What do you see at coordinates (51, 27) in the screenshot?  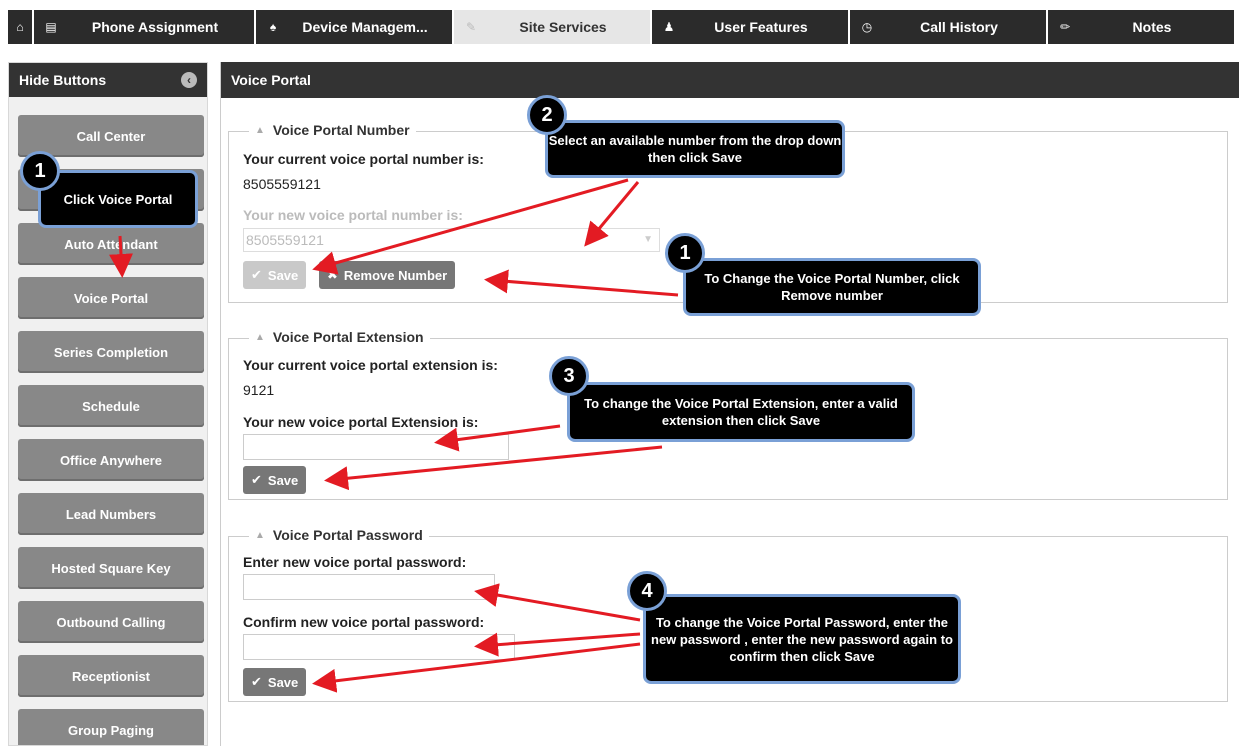 I see `list-icon: ▤` at bounding box center [51, 27].